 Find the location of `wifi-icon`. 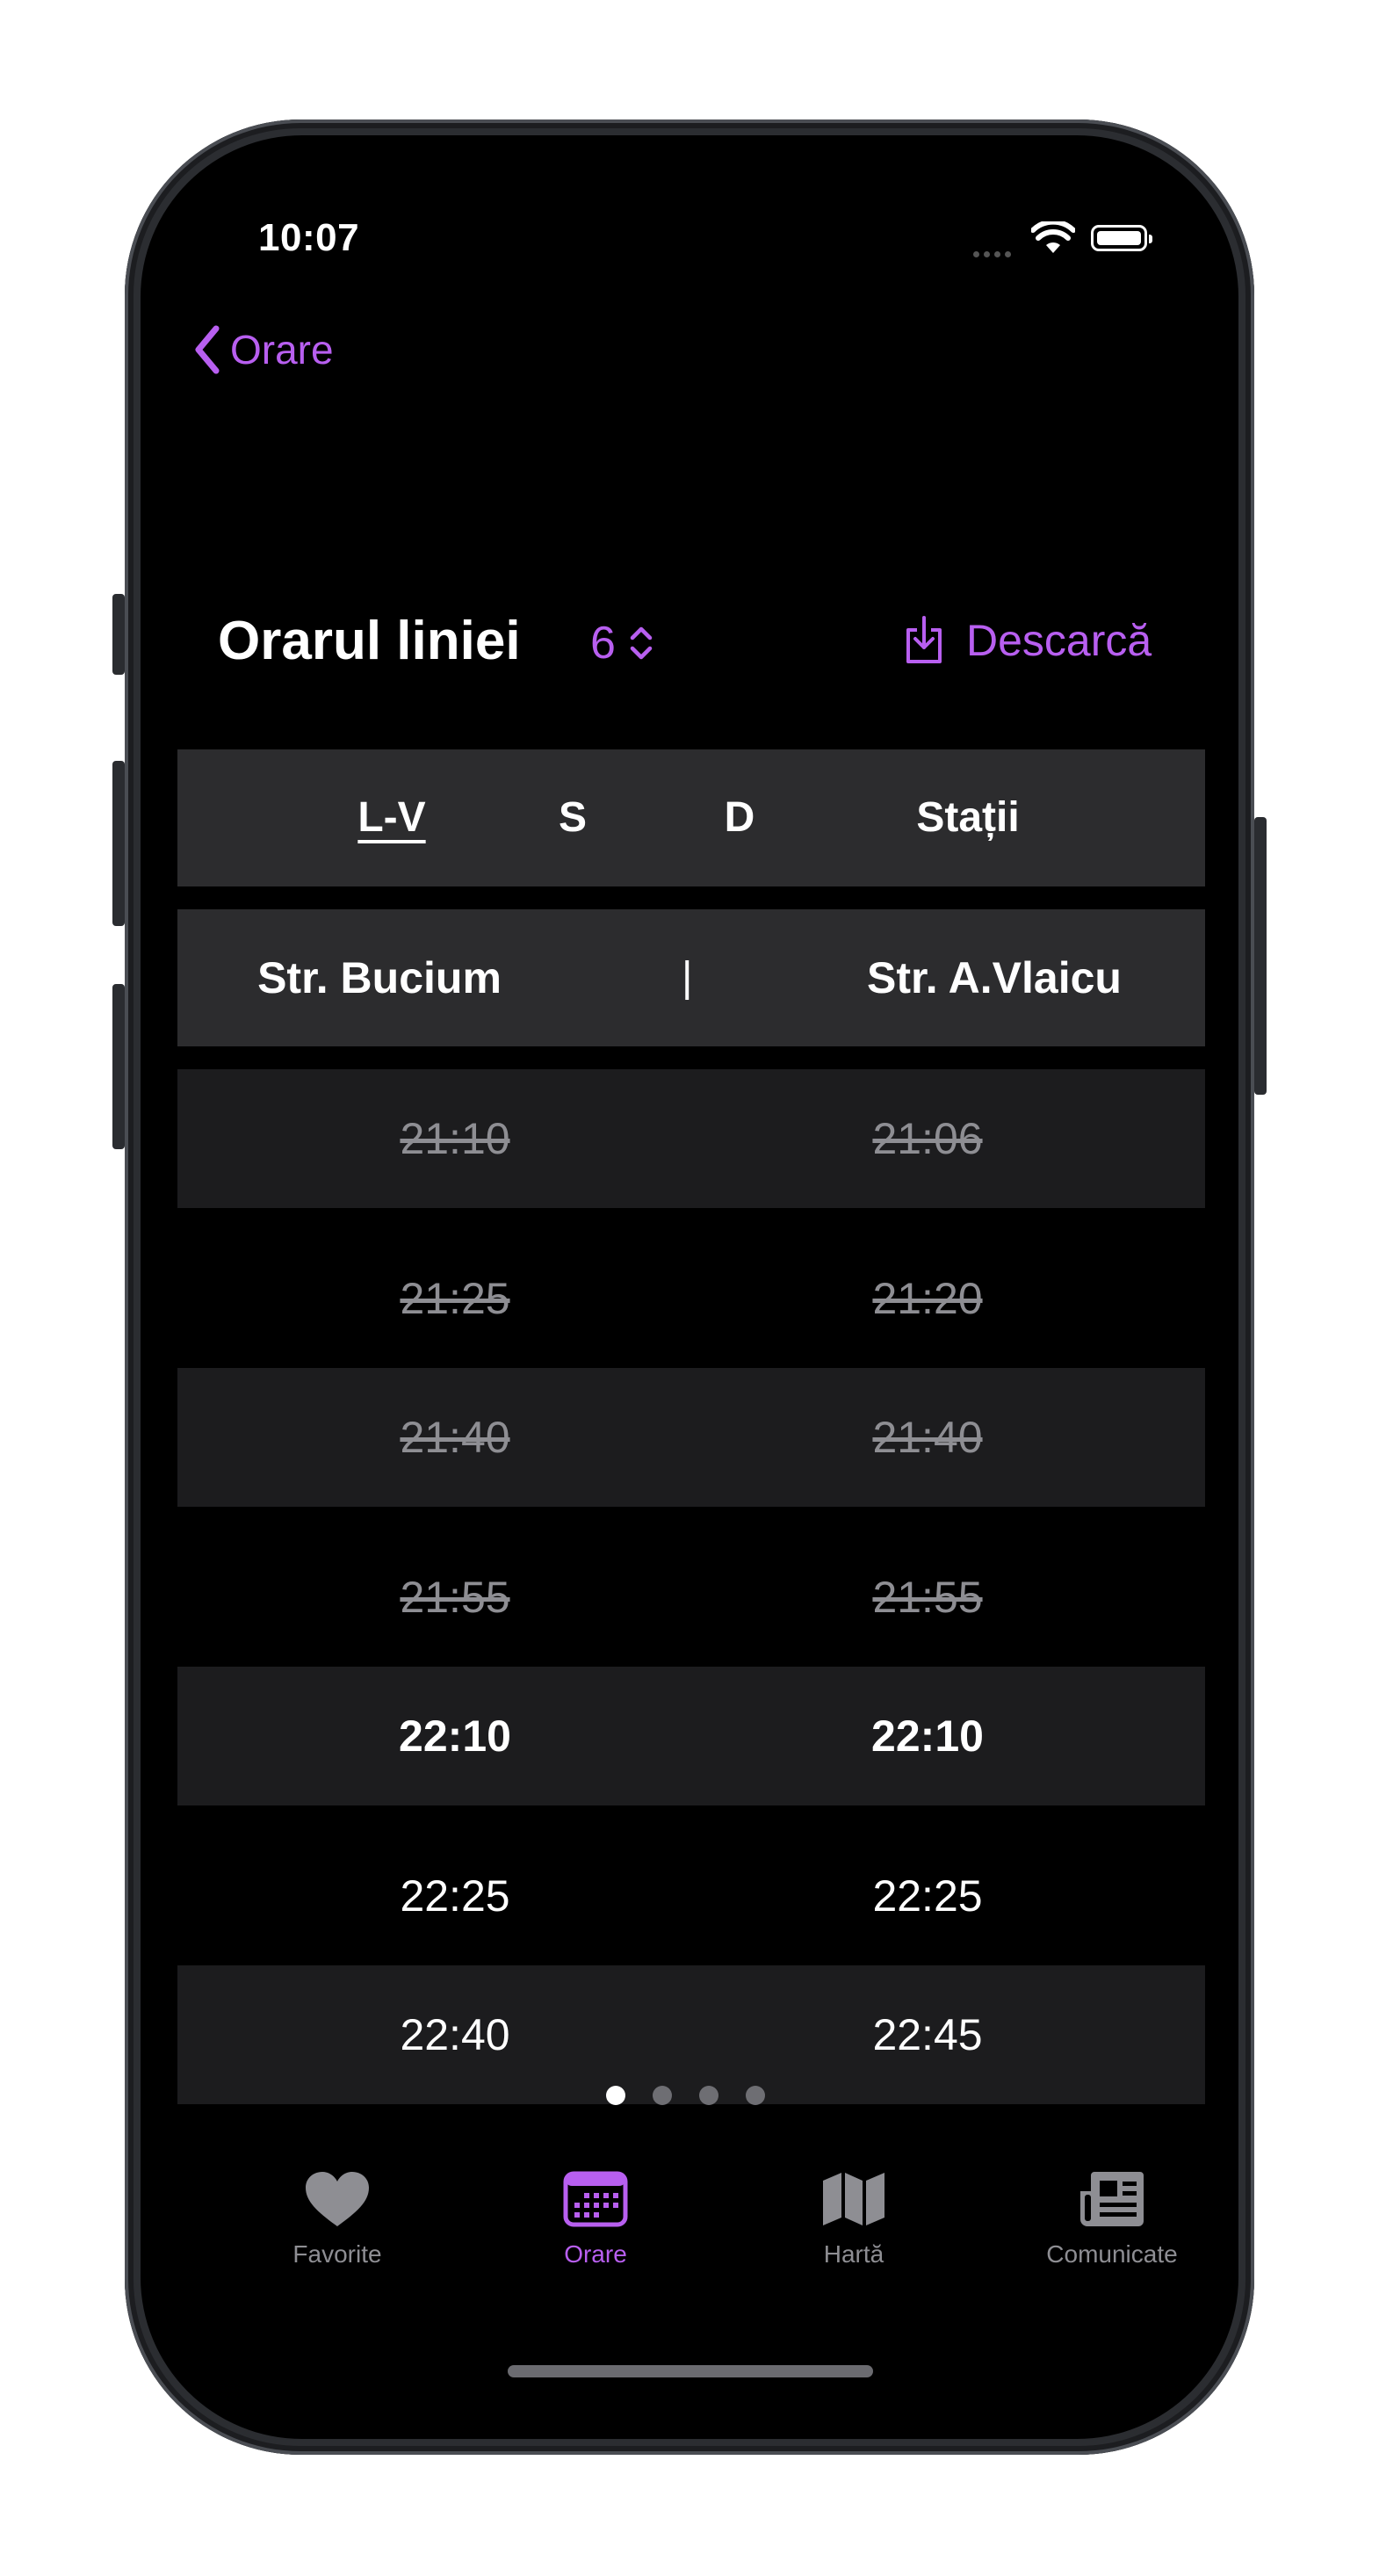

wifi-icon is located at coordinates (1053, 237).